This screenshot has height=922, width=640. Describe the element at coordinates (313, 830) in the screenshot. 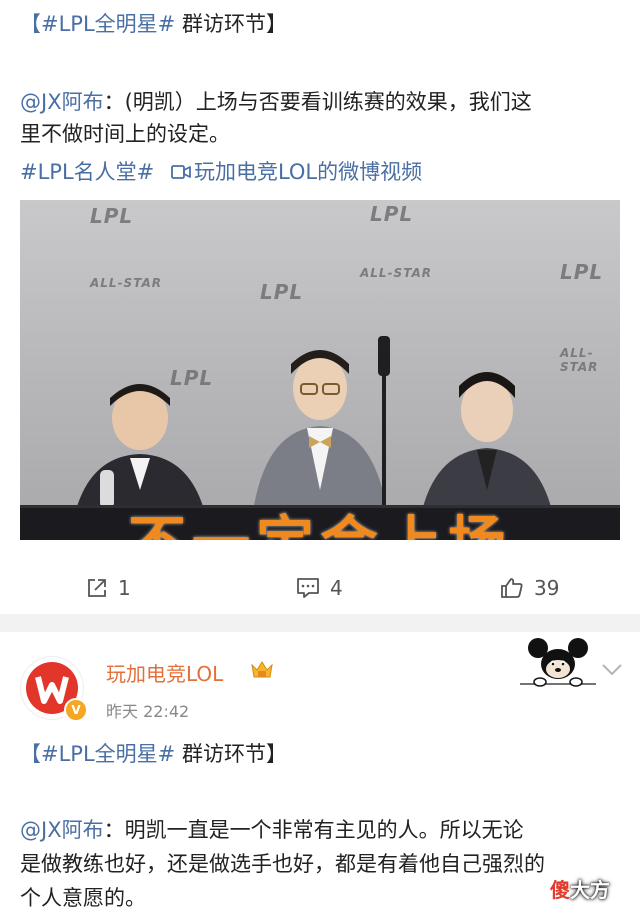

I see `quote-text: ：明凯一直是一个非常有主见的人。所以无论` at that location.